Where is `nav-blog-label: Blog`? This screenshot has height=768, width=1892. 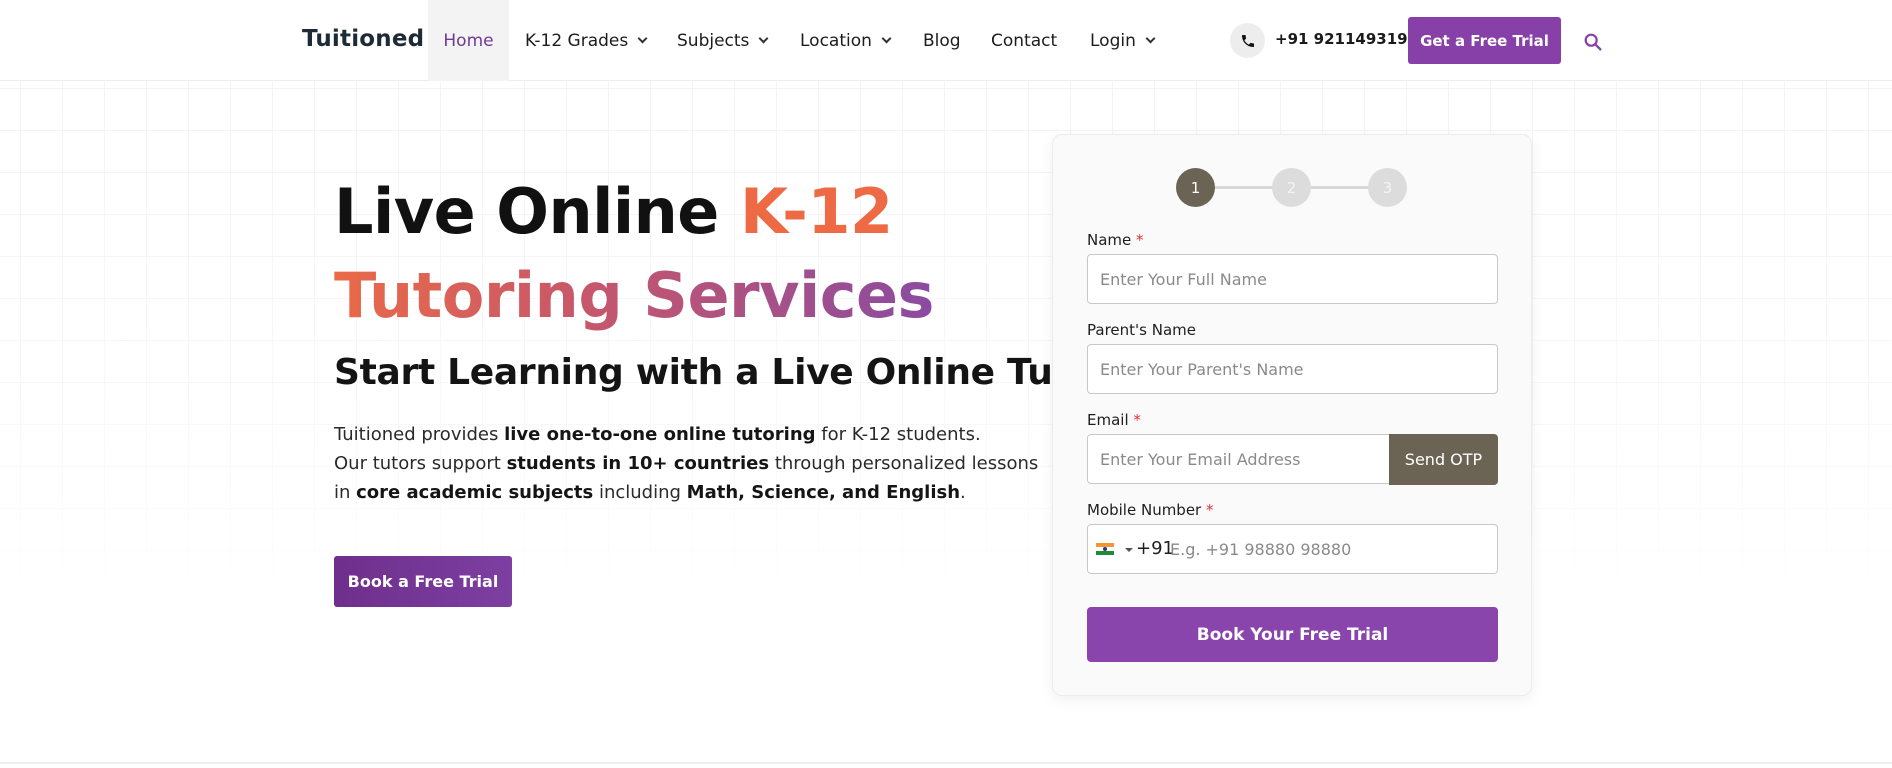
nav-blog-label: Blog is located at coordinates (942, 40).